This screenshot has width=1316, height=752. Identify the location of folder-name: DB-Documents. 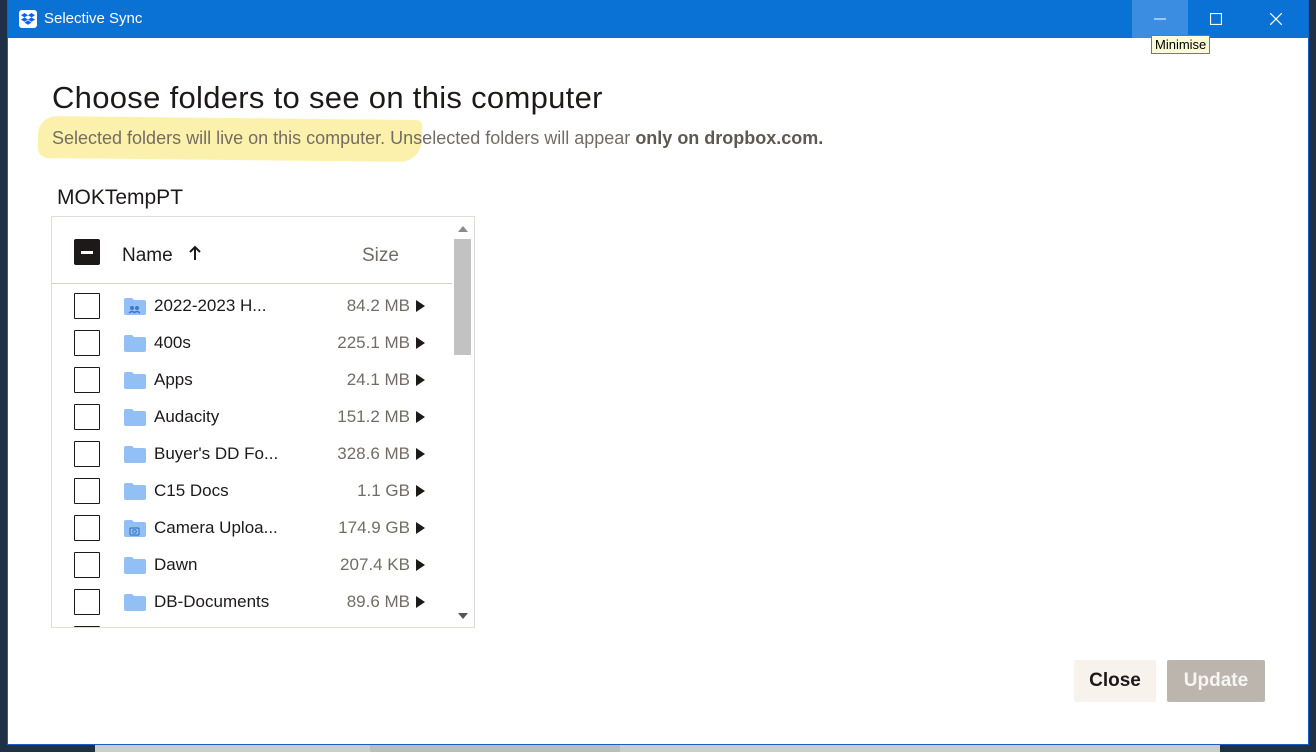
(212, 601).